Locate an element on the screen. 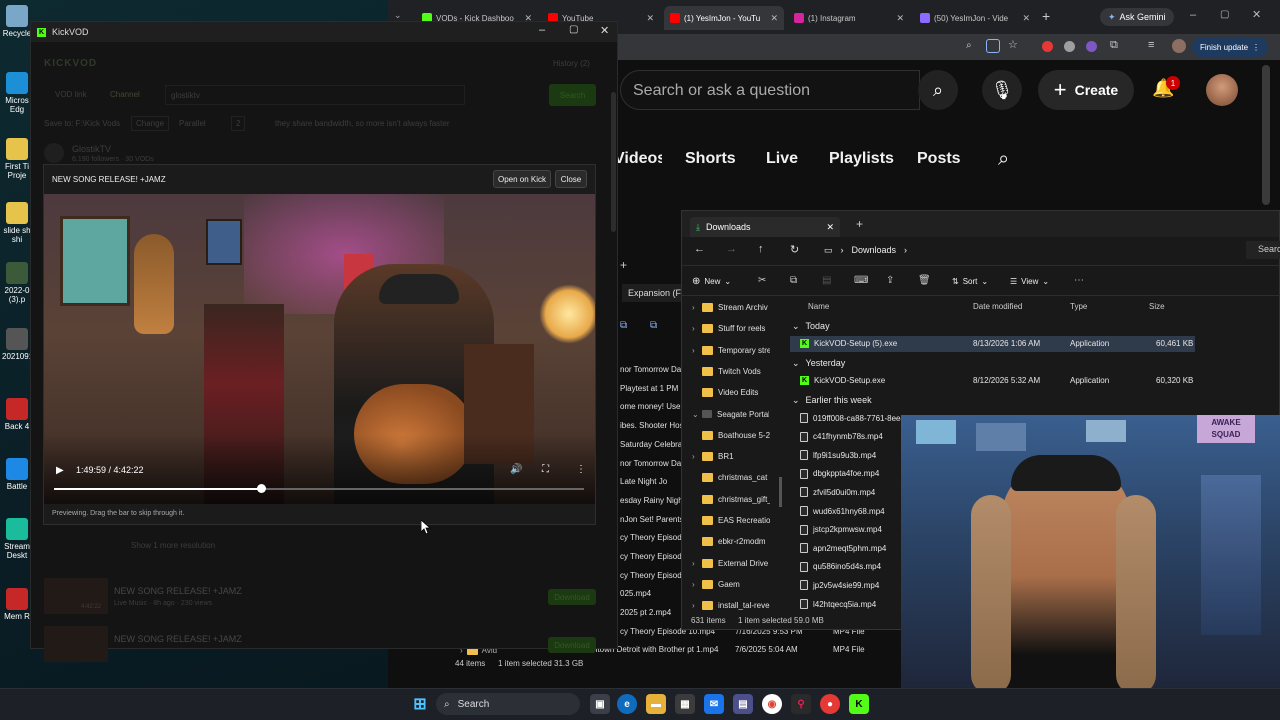  desktop-icon: Mem R is located at coordinates (17, 604).